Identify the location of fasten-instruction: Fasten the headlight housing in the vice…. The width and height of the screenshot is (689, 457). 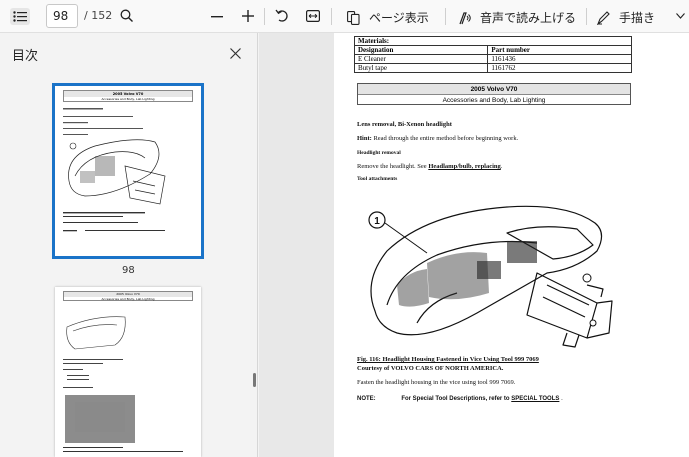
(436, 382).